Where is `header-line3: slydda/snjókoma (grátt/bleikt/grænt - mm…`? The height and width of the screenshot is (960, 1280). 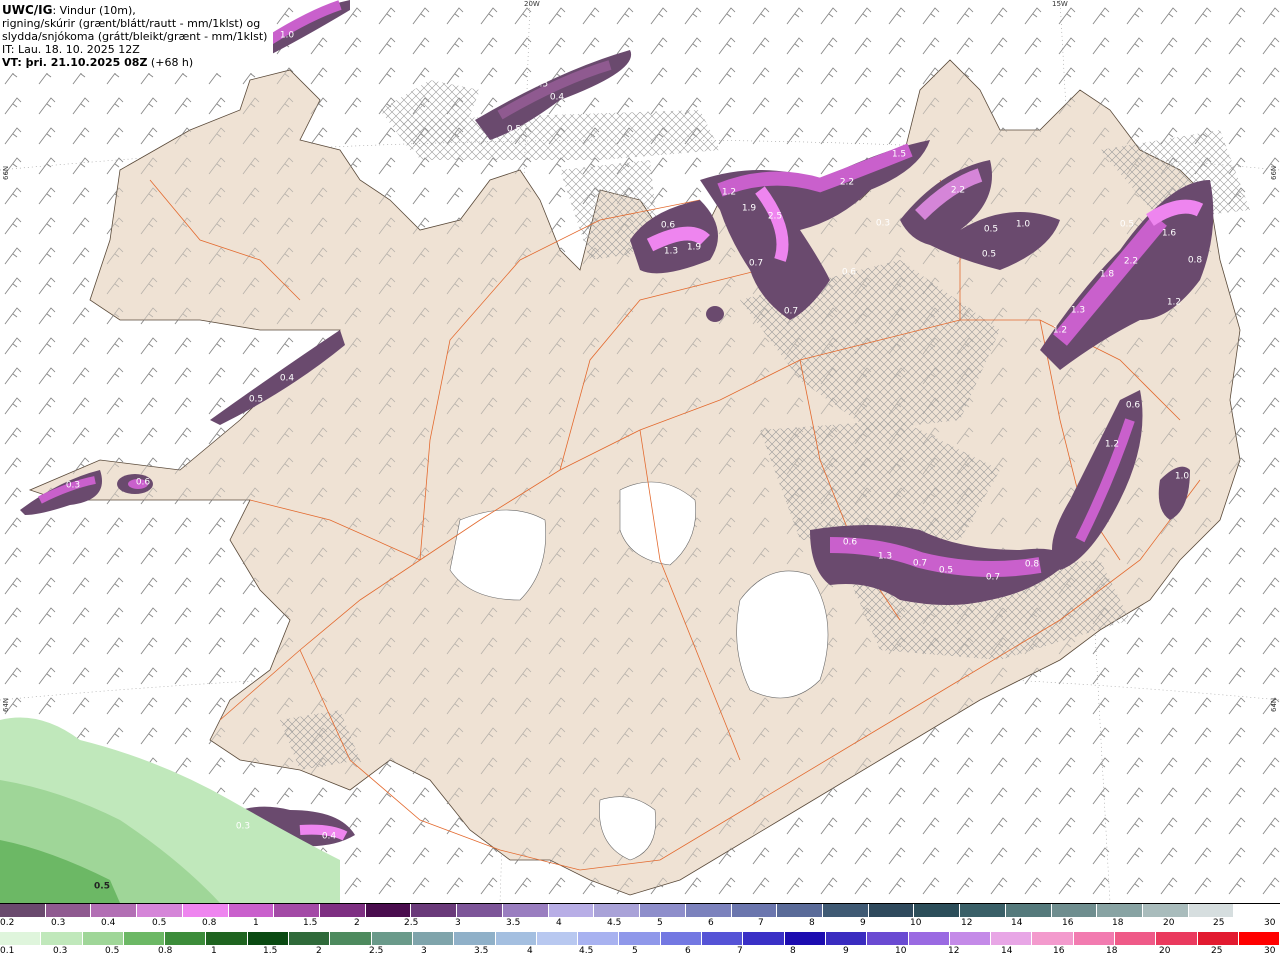
header-line3: slydda/snjókoma (grátt/bleikt/grænt - mm… is located at coordinates (135, 36).